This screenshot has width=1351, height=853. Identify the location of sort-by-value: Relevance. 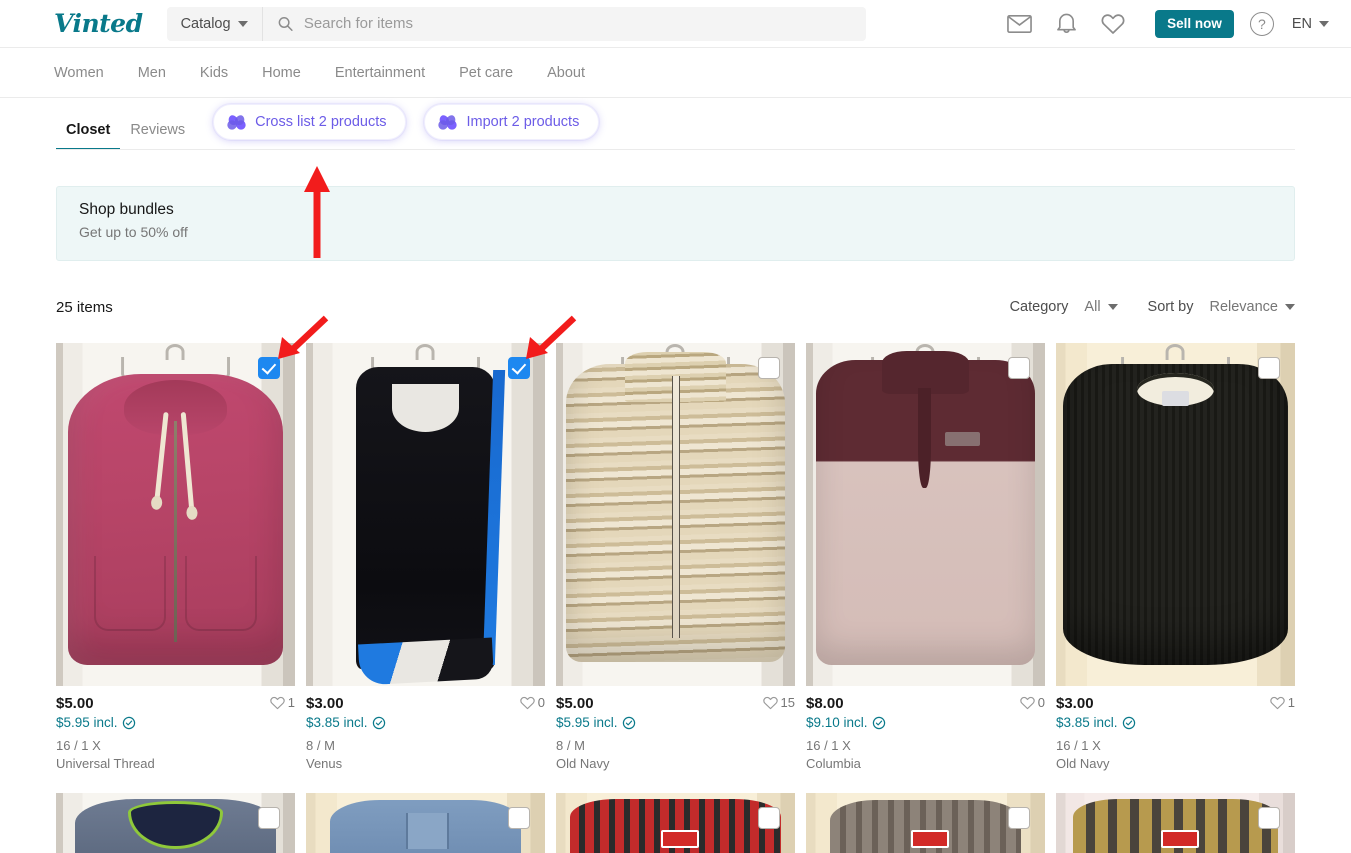
(1243, 307).